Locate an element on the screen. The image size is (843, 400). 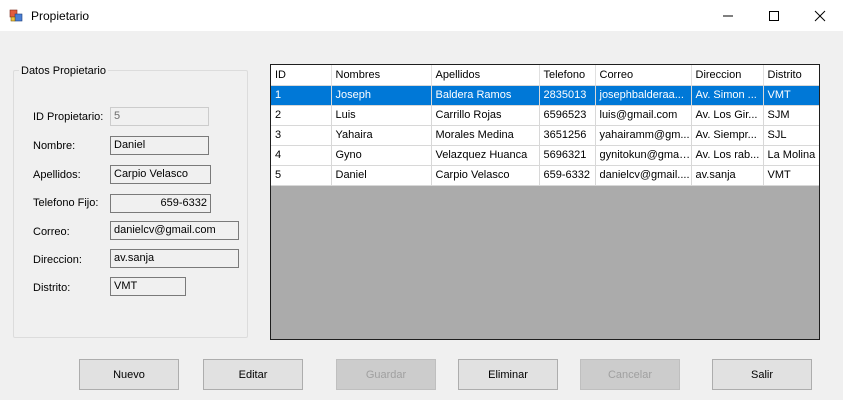
cancelar-button: Cancelar is located at coordinates (630, 374).